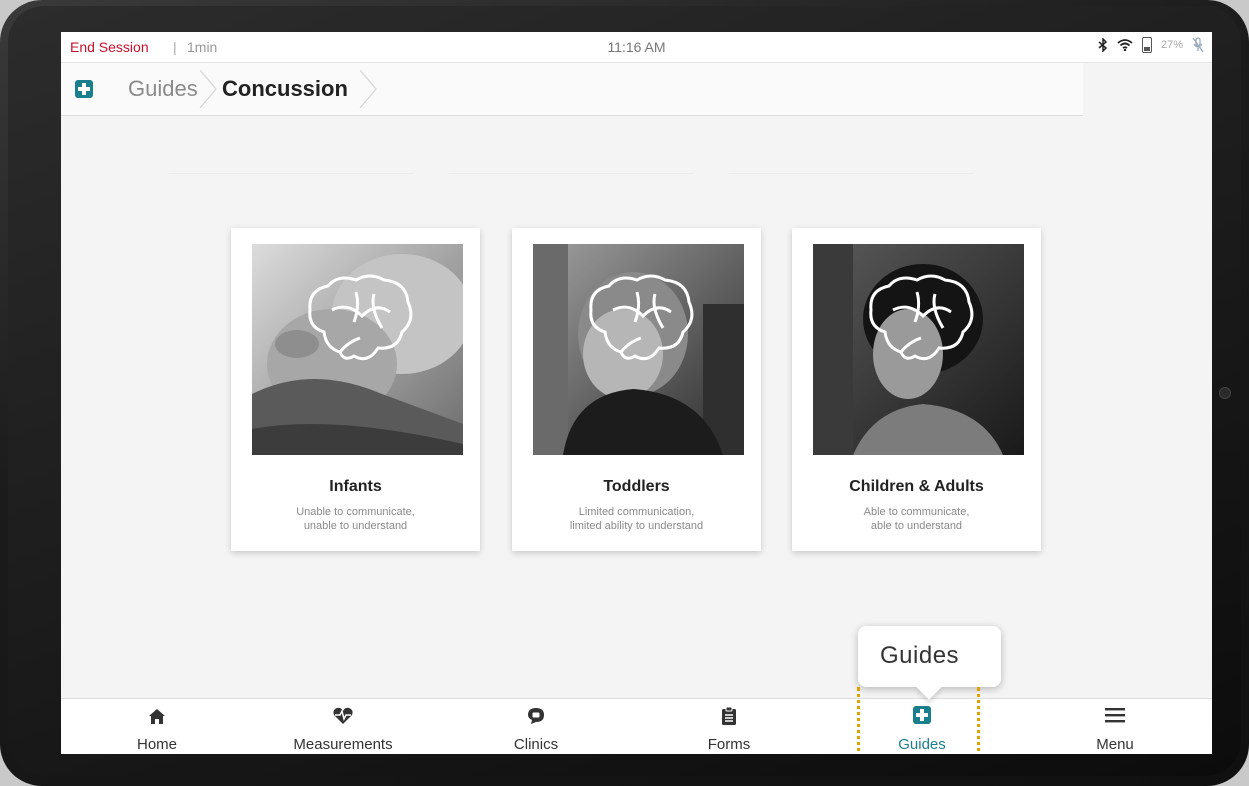 The image size is (1249, 786). What do you see at coordinates (729, 715) in the screenshot?
I see `clipboard-icon` at bounding box center [729, 715].